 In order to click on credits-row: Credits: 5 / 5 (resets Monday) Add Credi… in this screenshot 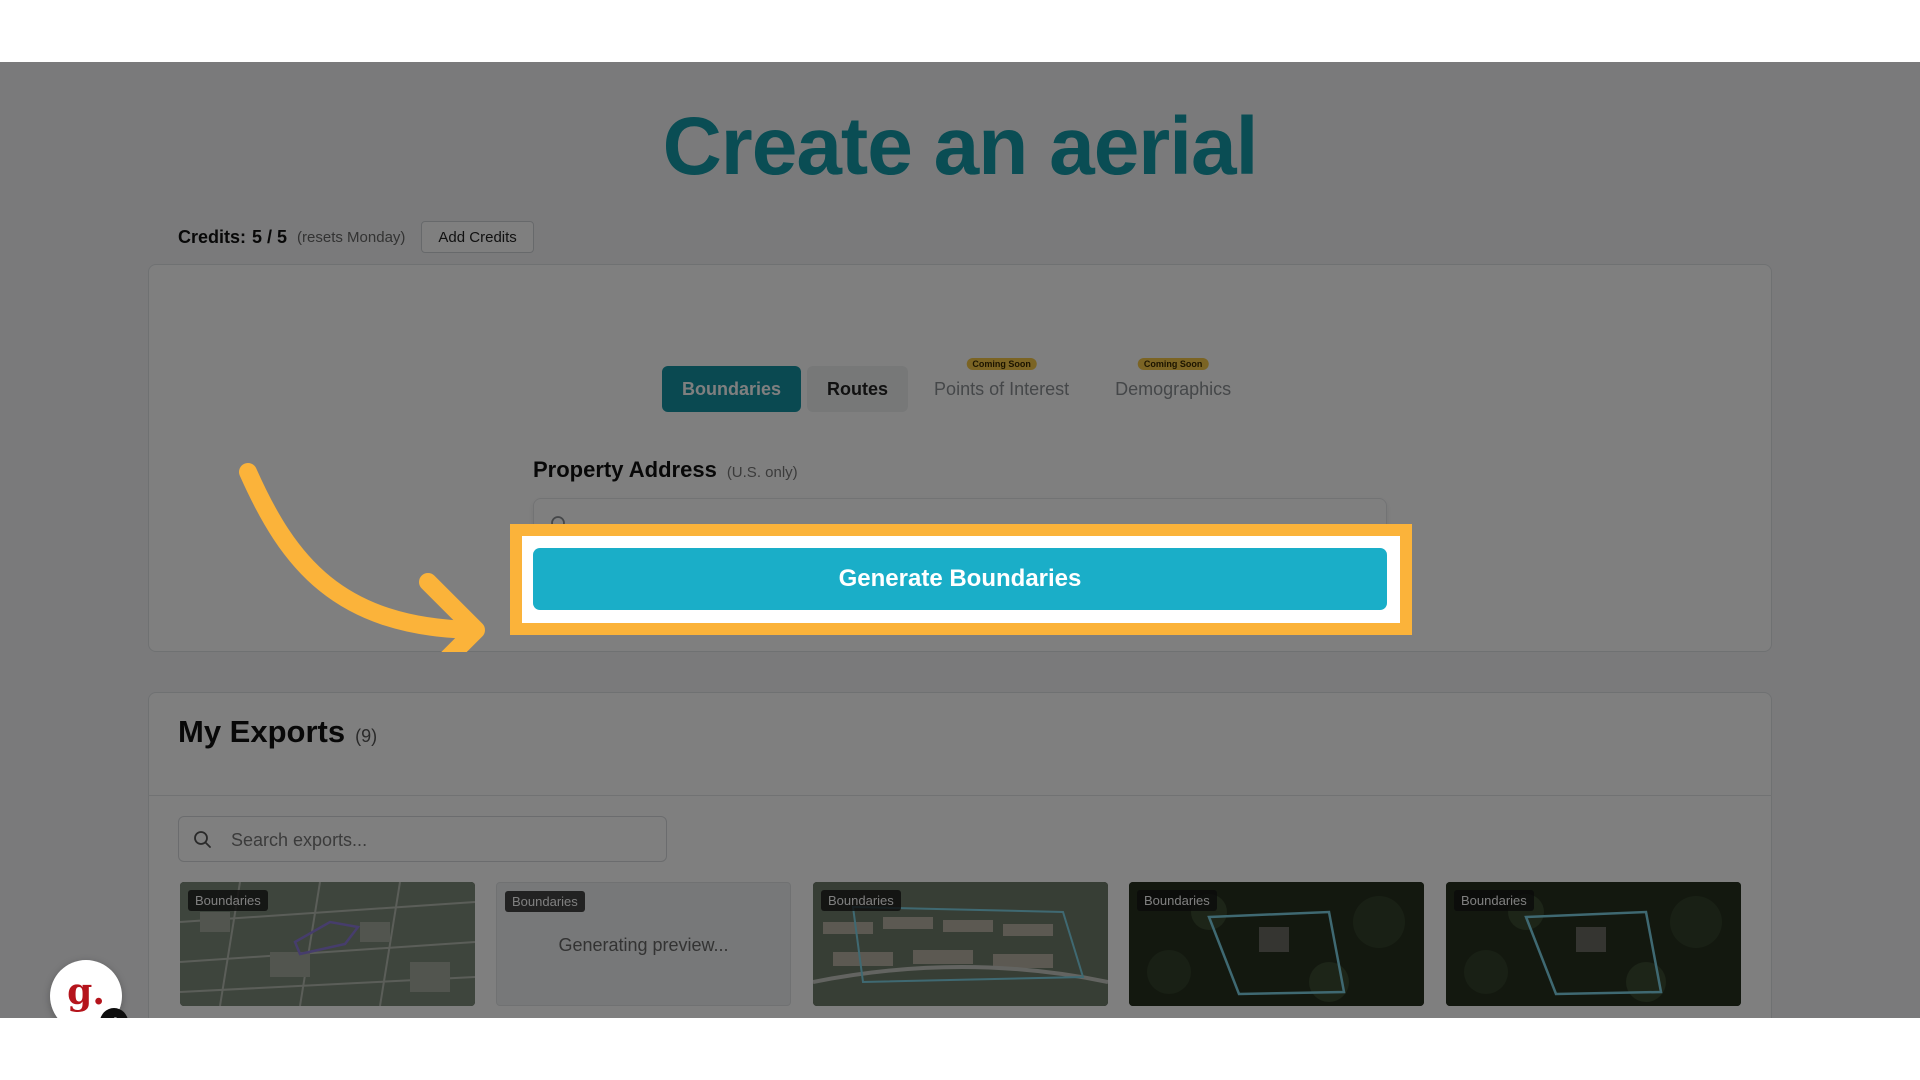, I will do `click(356, 237)`.